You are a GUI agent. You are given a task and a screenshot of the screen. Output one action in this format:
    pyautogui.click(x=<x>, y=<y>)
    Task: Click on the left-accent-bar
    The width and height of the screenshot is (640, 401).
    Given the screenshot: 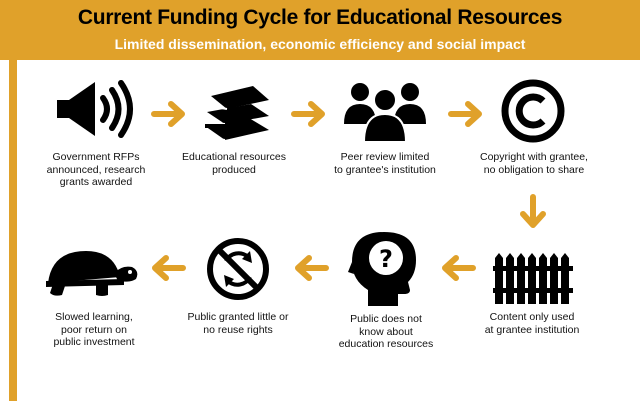 What is the action you would take?
    pyautogui.click(x=13, y=230)
    